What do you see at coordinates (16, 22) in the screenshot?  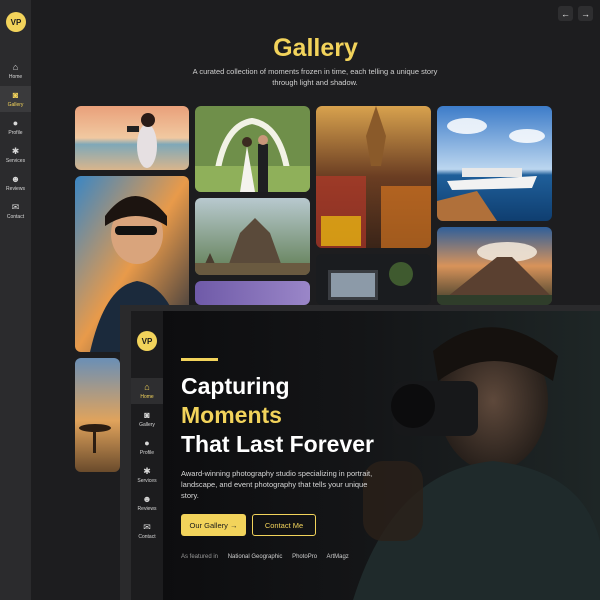 I see `logo: VP` at bounding box center [16, 22].